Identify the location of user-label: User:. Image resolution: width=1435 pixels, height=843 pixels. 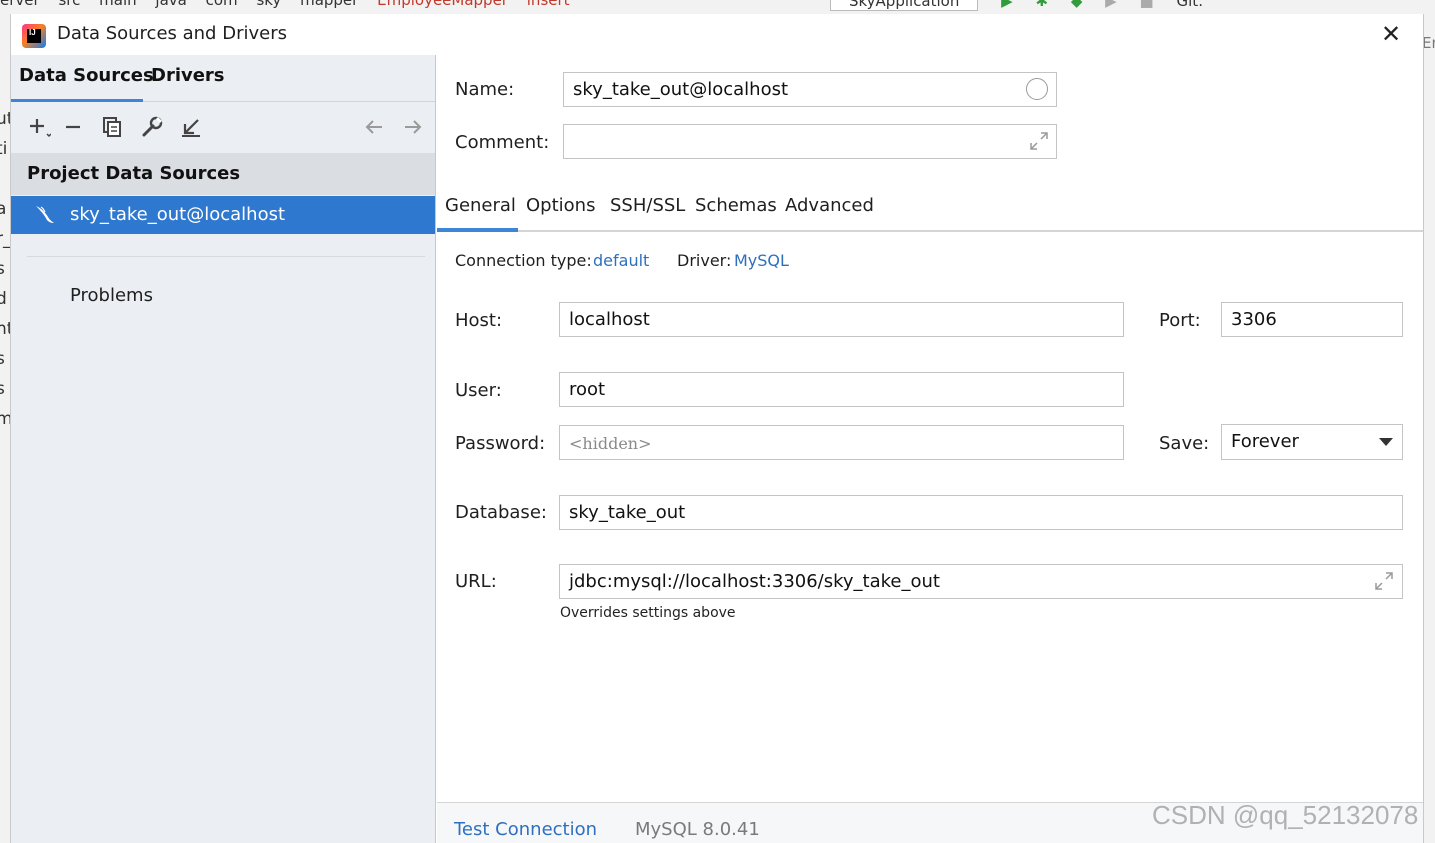
(478, 390).